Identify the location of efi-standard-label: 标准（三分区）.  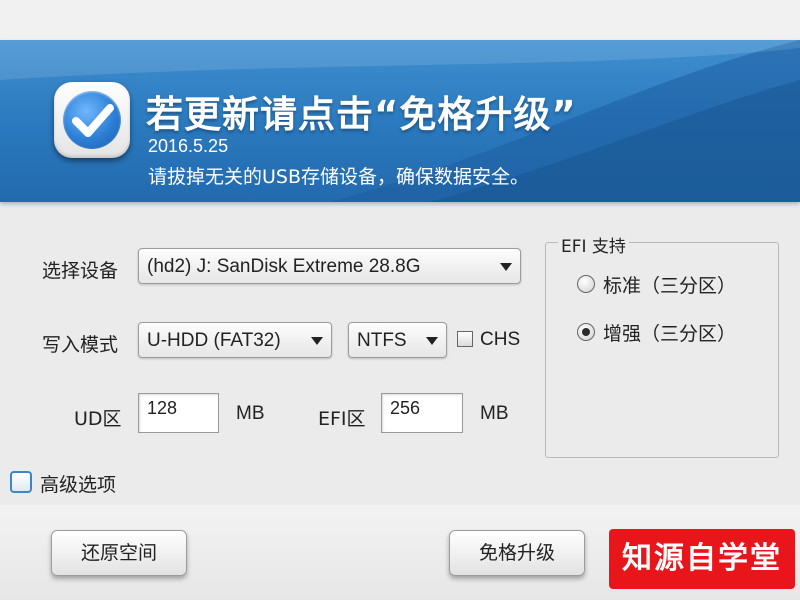
(670, 286).